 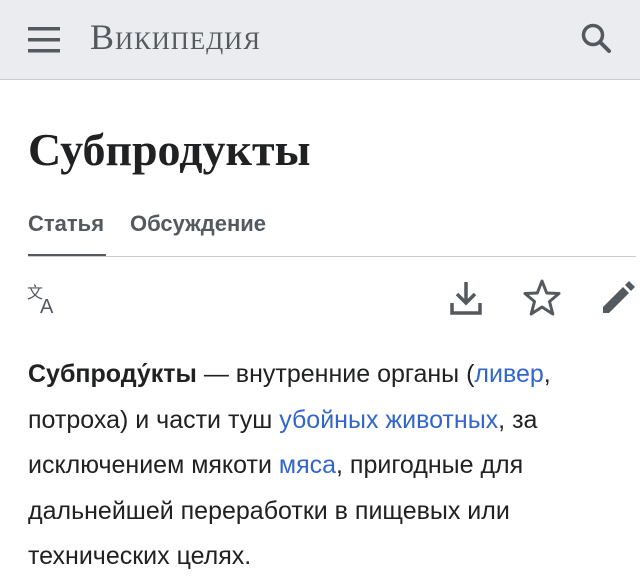 What do you see at coordinates (47, 307) in the screenshot?
I see `svg-text: A` at bounding box center [47, 307].